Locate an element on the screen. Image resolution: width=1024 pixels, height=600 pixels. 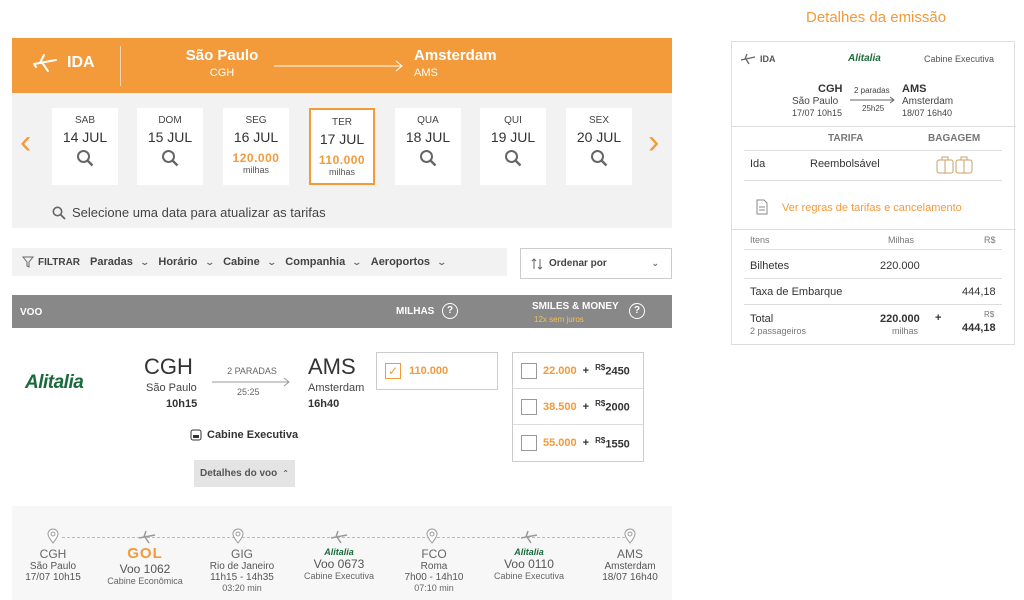
date-card: SEX 20 JUL is located at coordinates (599, 146).